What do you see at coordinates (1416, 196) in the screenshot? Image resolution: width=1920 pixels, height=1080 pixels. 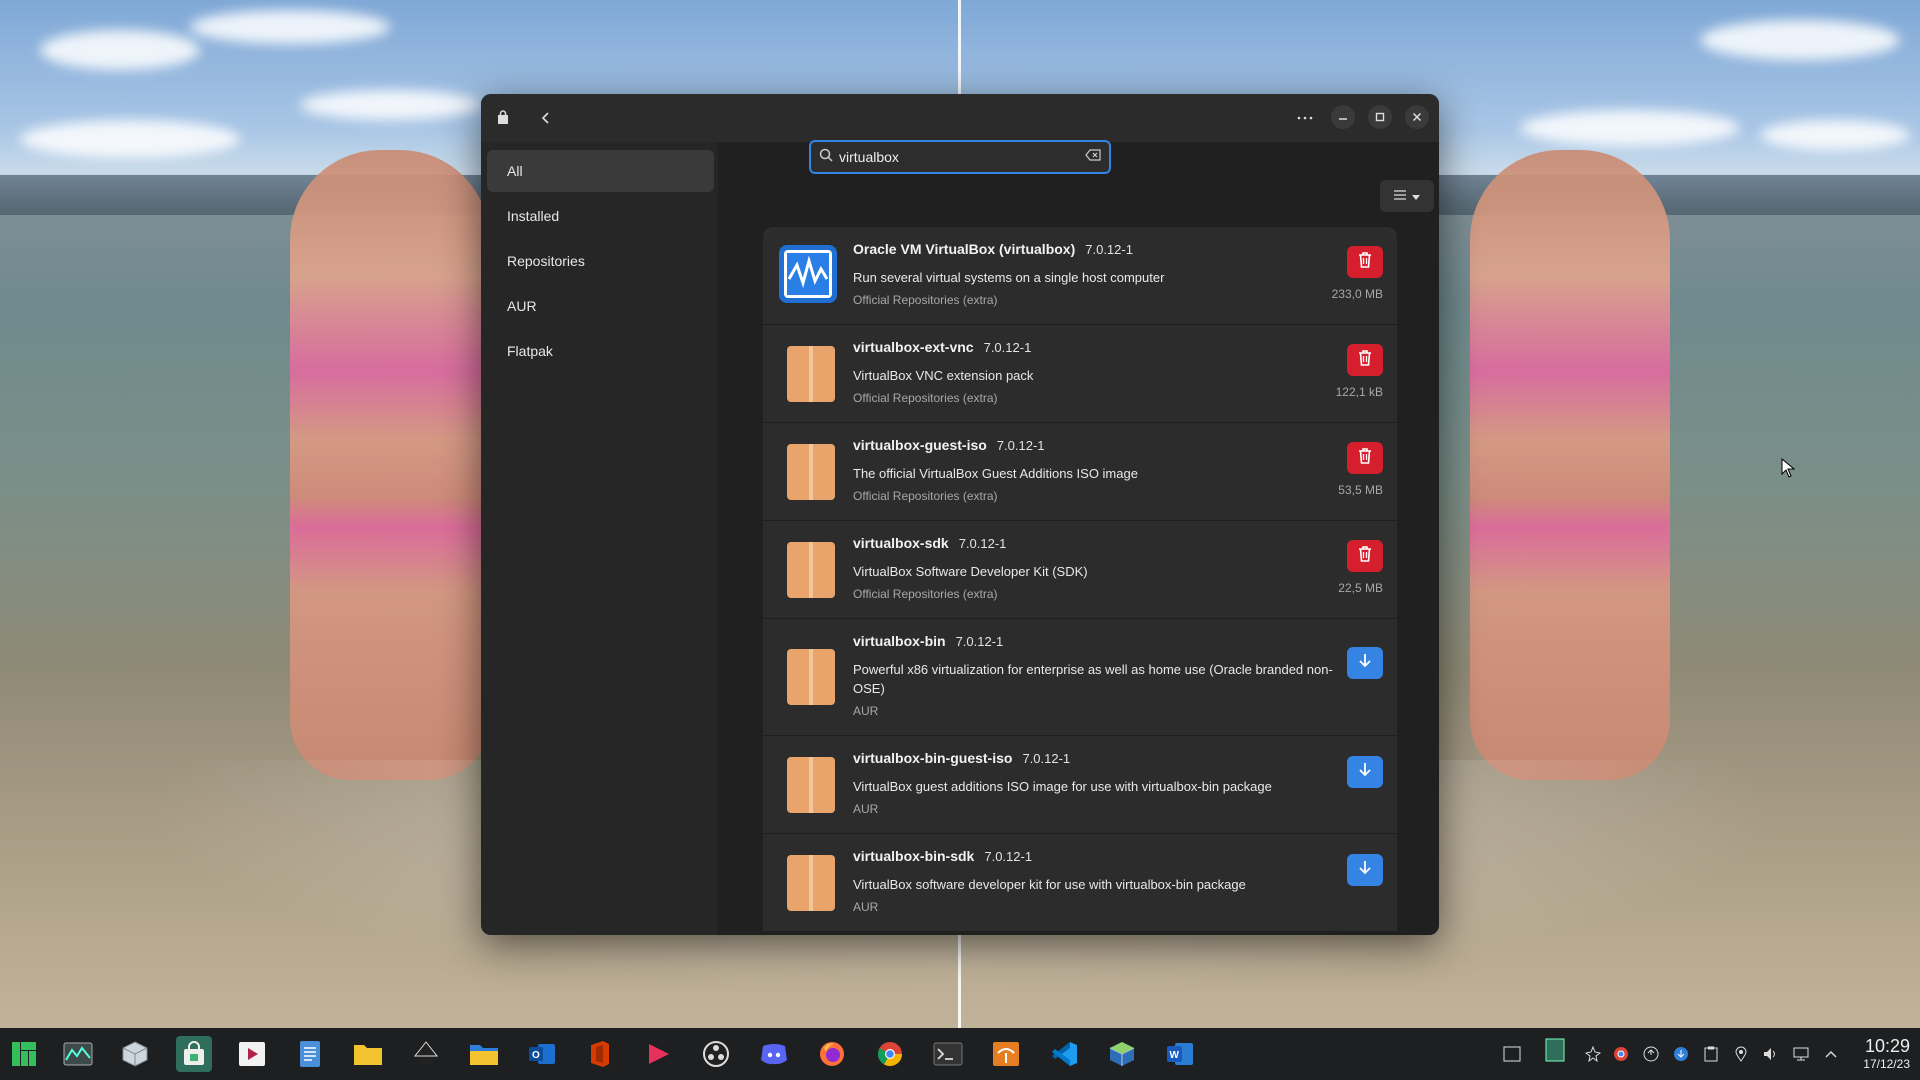 I see `chevron-down-icon` at bounding box center [1416, 196].